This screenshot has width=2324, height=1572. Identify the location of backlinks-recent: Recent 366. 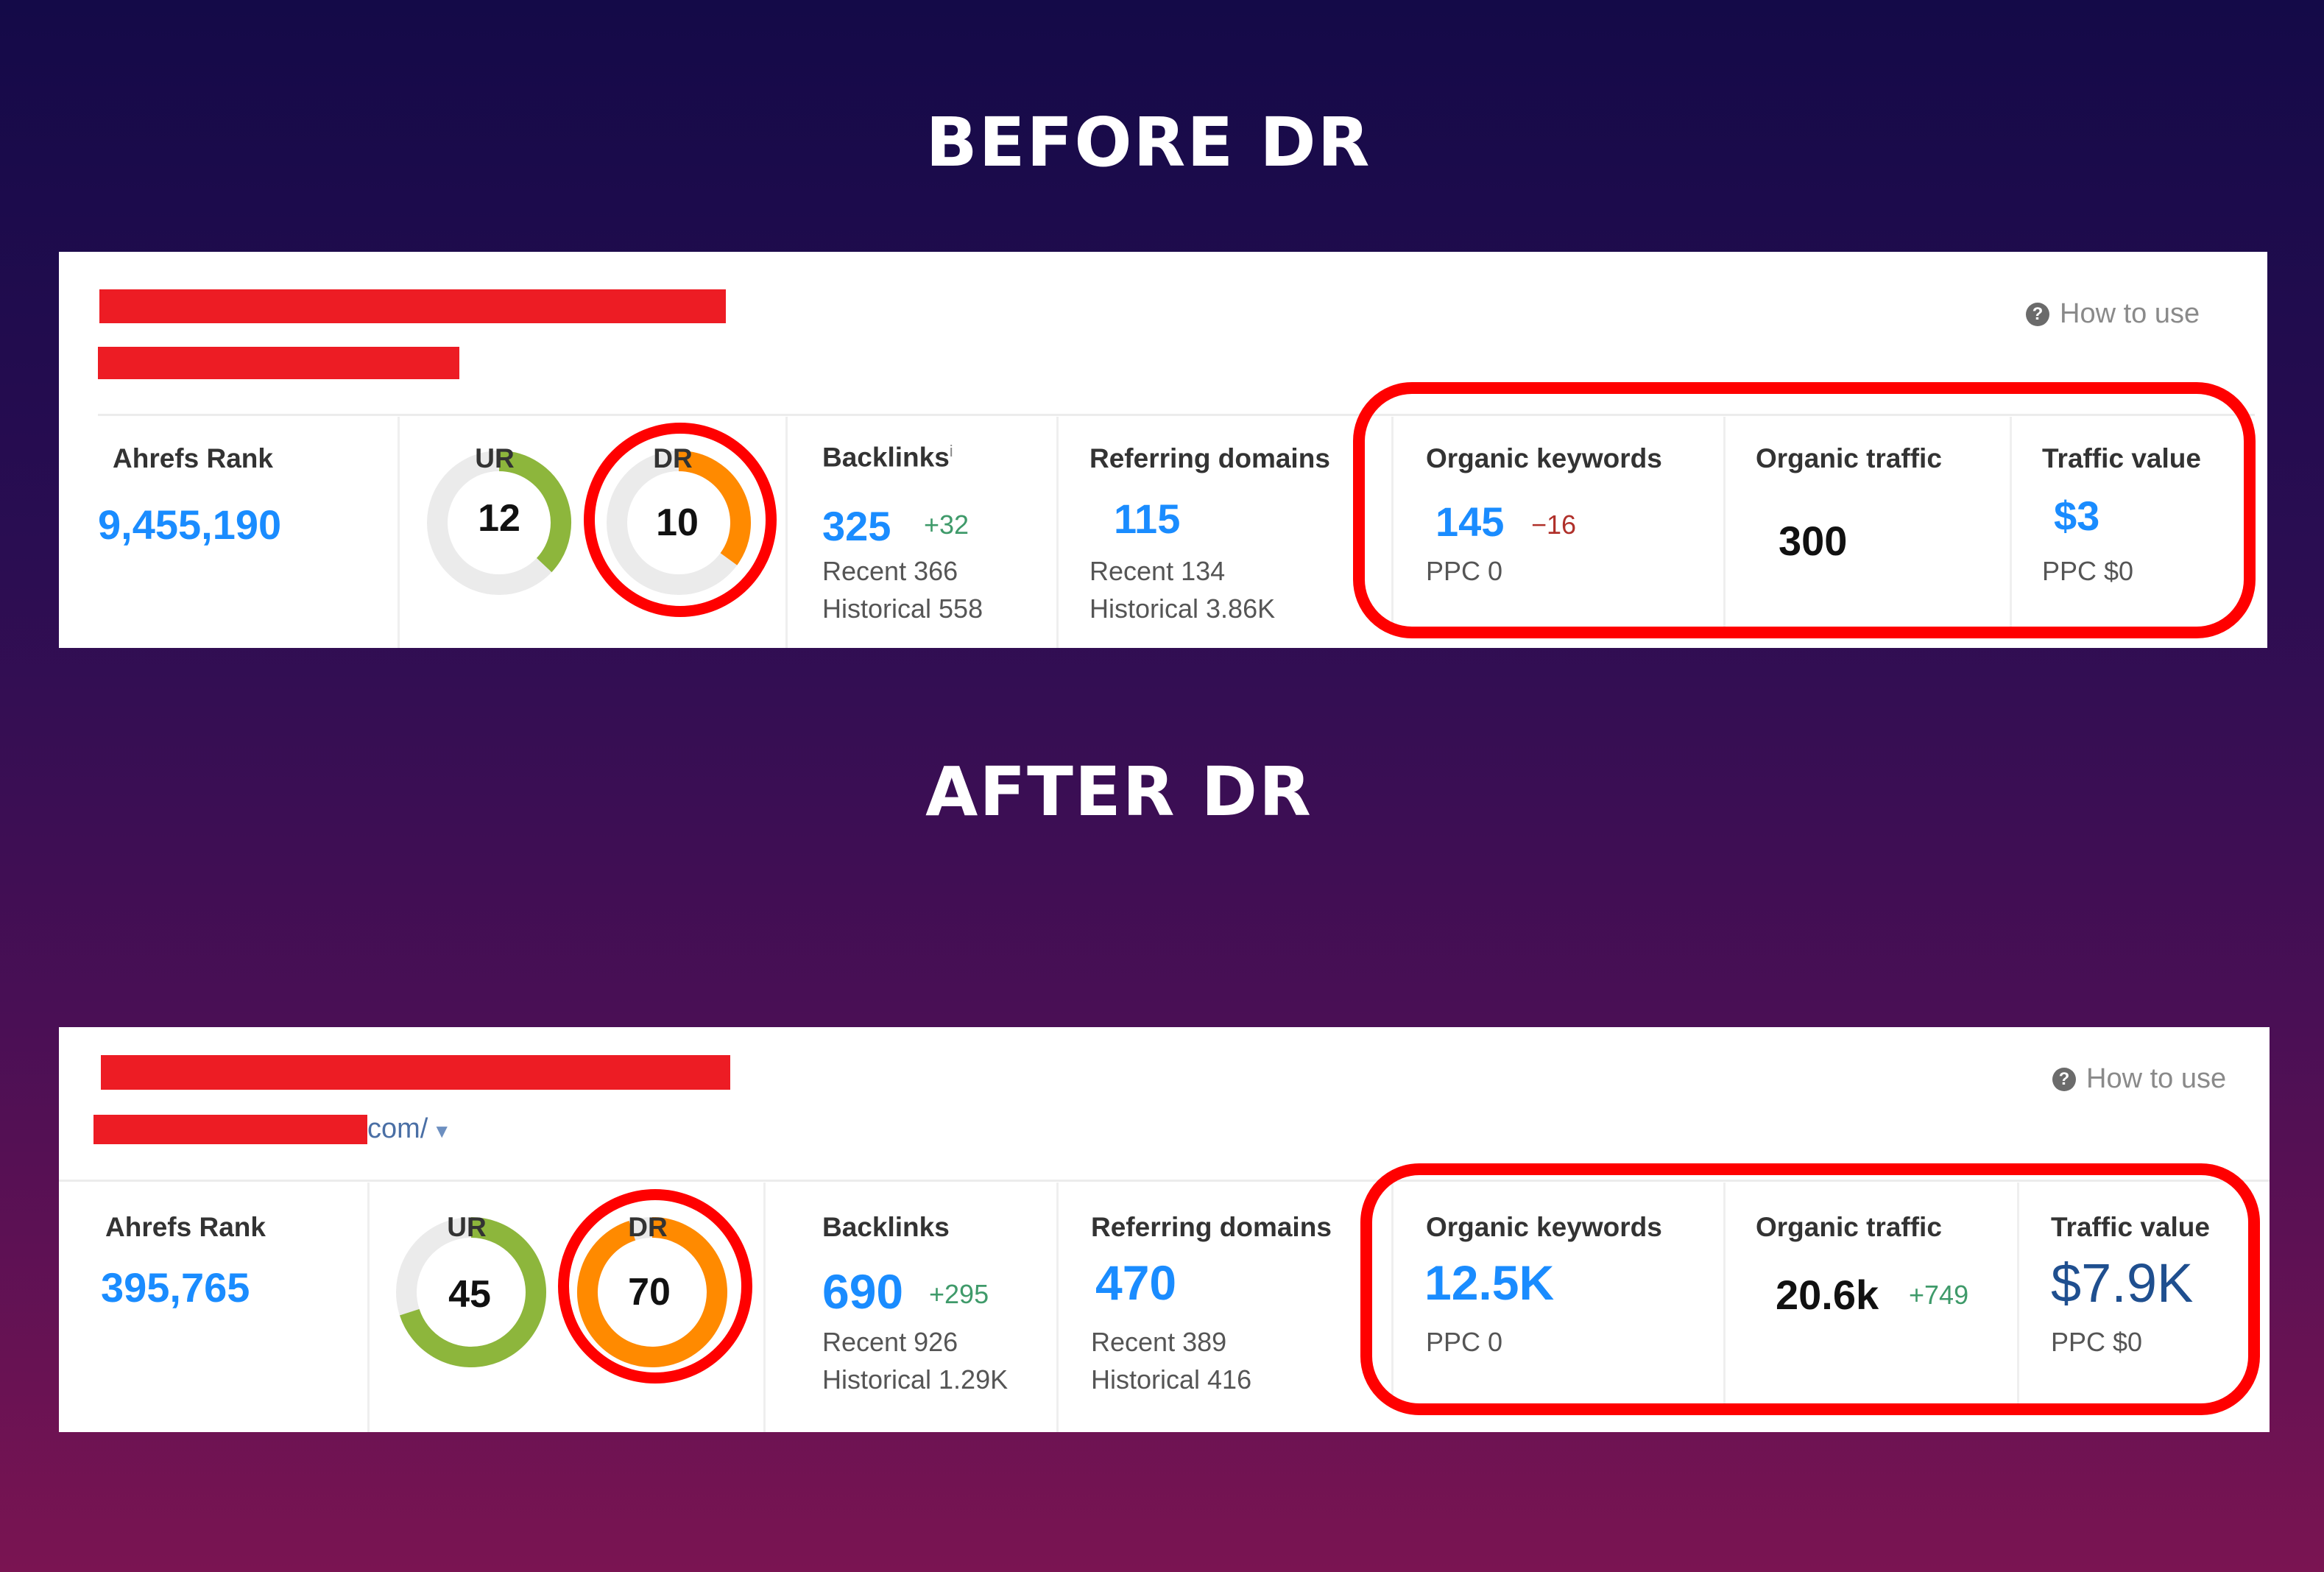
(890, 571).